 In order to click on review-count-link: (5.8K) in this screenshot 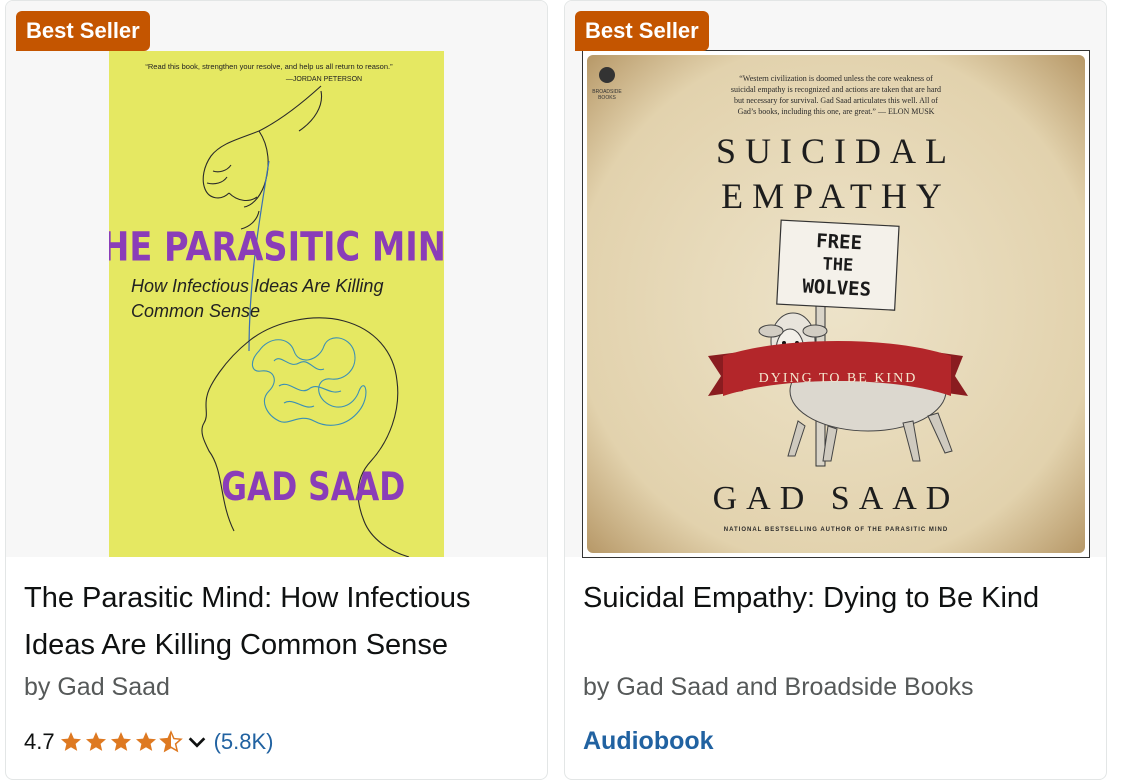, I will do `click(244, 742)`.